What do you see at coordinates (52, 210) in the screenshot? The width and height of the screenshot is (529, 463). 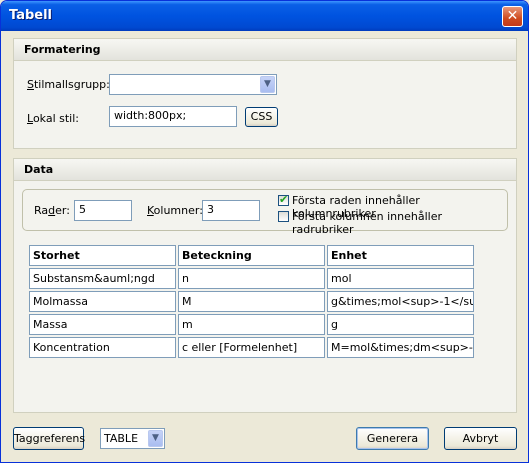 I see `rows-label: Rader:` at bounding box center [52, 210].